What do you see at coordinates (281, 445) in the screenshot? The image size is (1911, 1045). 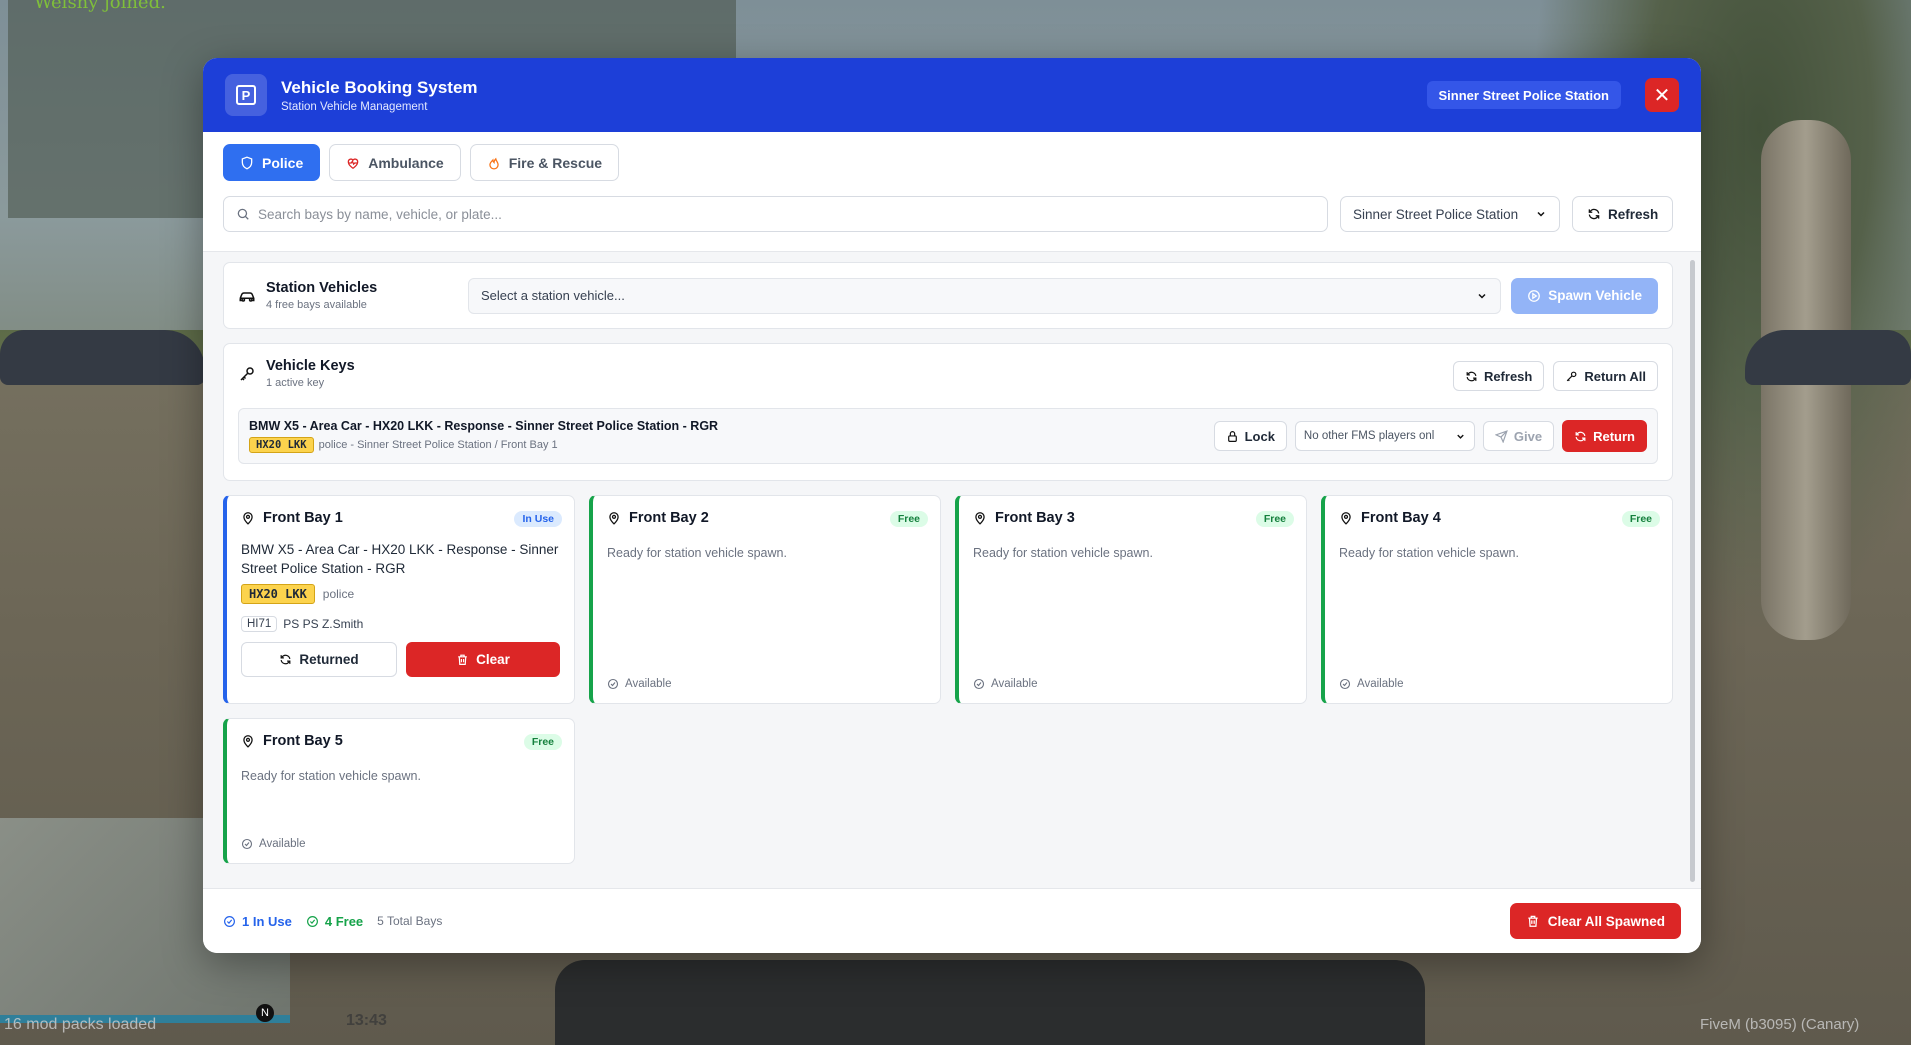 I see `plate-badge: HX20 LKK` at bounding box center [281, 445].